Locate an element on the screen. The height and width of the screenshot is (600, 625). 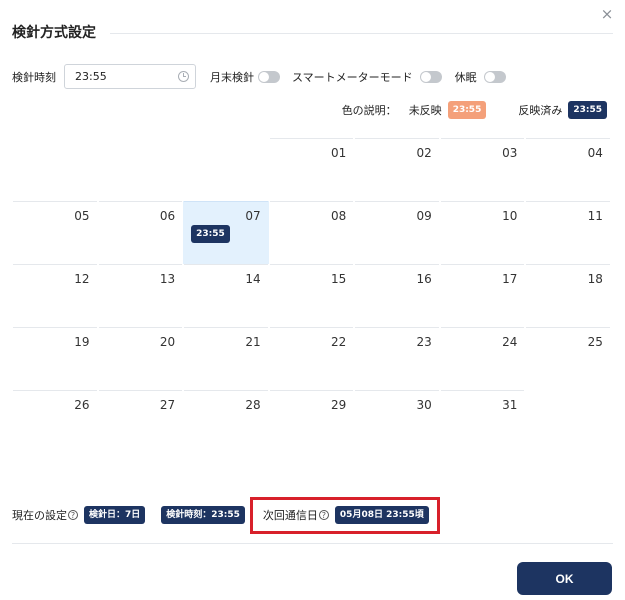
day-number: 26 is located at coordinates (82, 405).